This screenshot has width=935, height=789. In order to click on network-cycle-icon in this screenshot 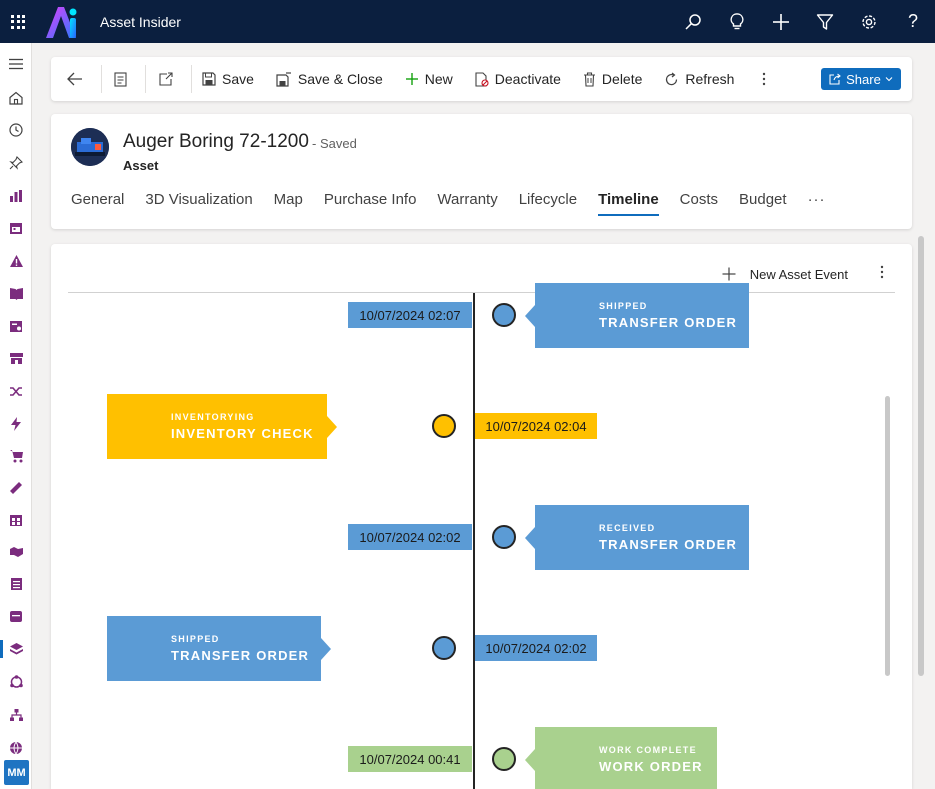, I will do `click(16, 682)`.